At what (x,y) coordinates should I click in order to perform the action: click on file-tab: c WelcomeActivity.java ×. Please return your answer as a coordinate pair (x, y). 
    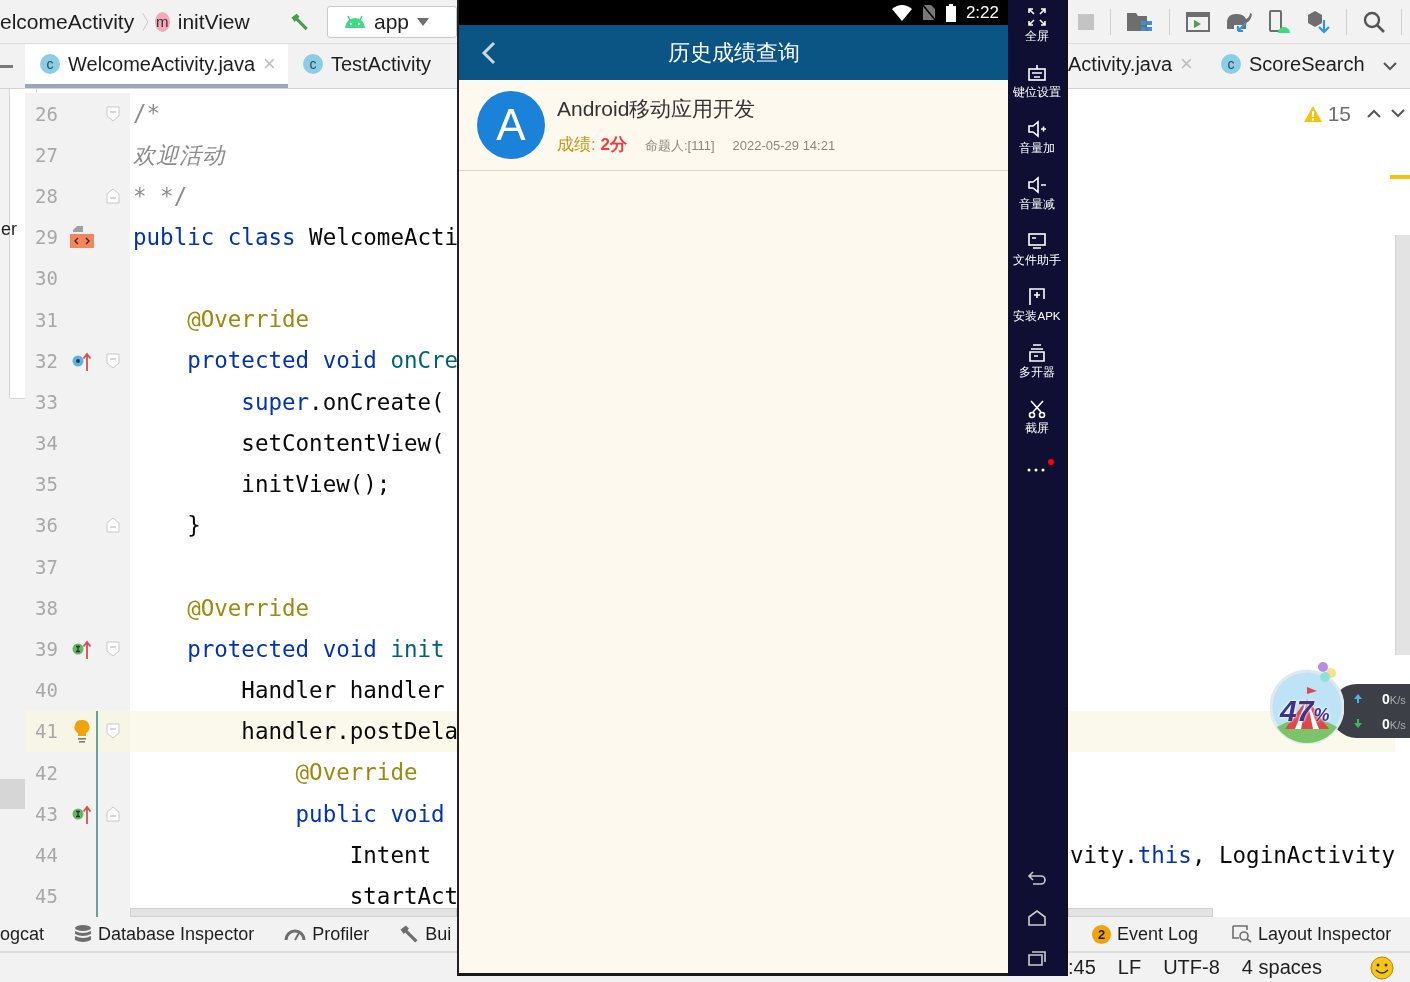
    Looking at the image, I should click on (156, 66).